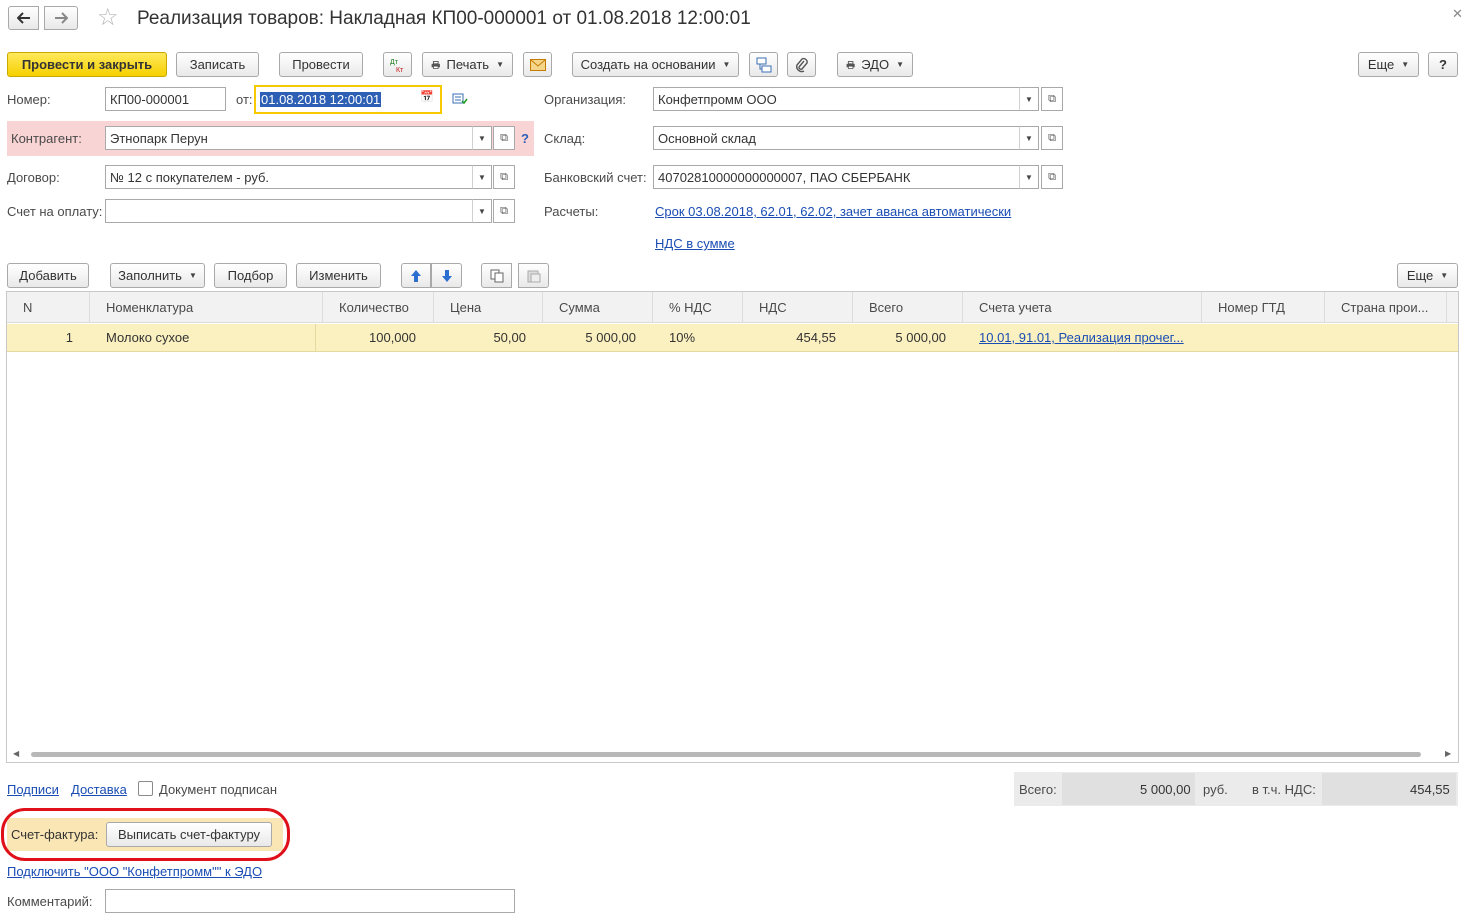 The width and height of the screenshot is (1469, 921). What do you see at coordinates (698, 307) in the screenshot?
I see `column-header: % НДС` at bounding box center [698, 307].